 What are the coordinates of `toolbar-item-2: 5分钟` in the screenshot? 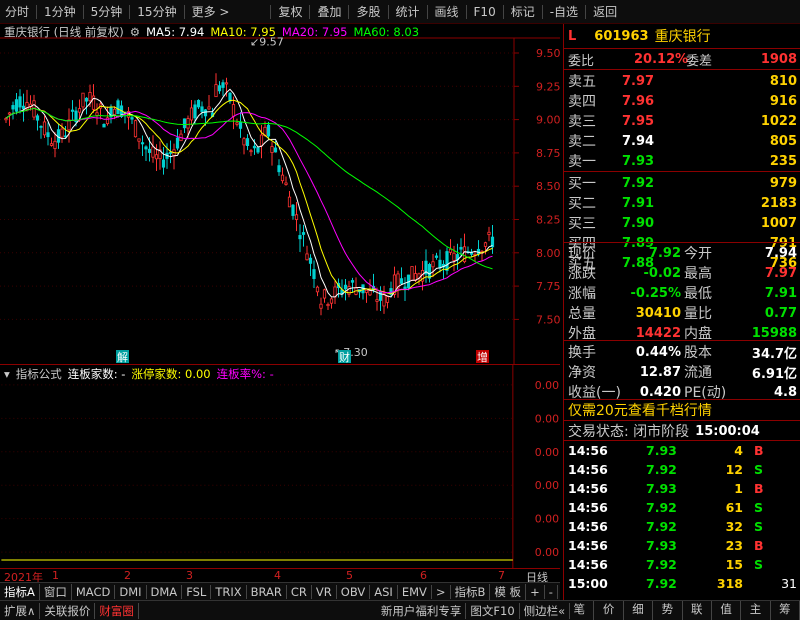 It's located at (107, 12).